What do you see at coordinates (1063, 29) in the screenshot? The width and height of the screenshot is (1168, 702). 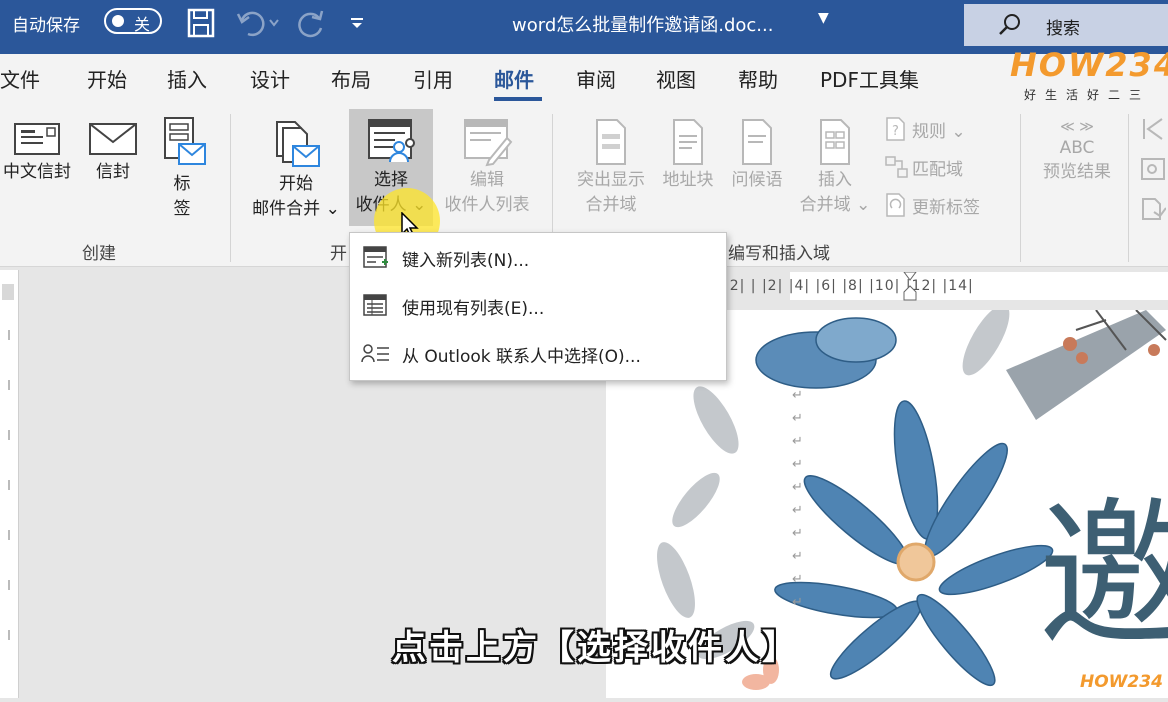 I see `search-label: 搜索` at bounding box center [1063, 29].